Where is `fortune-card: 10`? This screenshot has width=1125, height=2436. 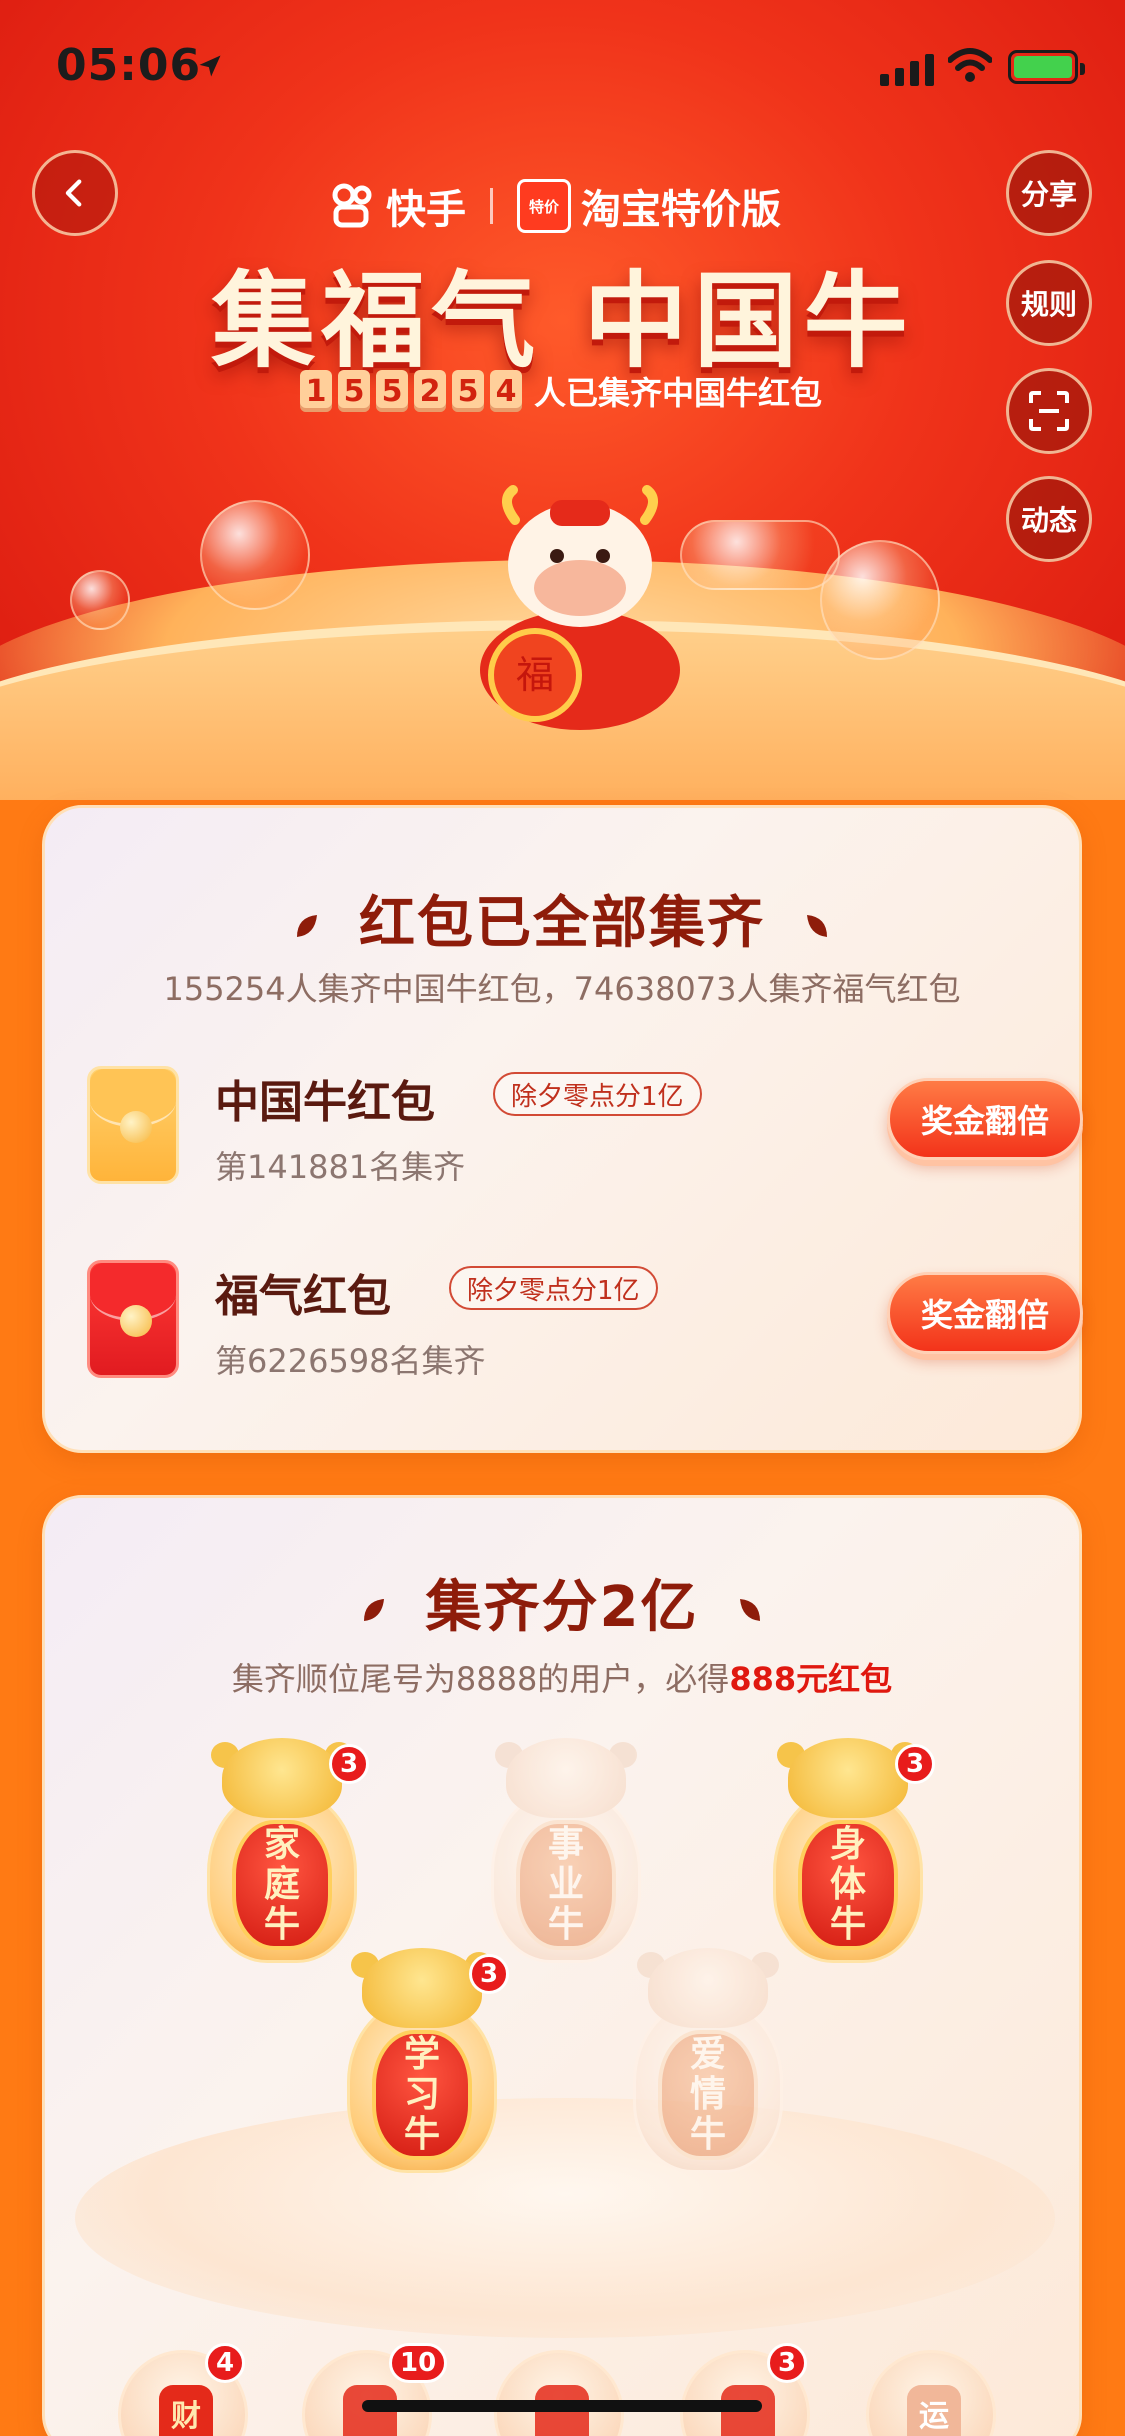
fortune-card: 10 is located at coordinates (375, 2389).